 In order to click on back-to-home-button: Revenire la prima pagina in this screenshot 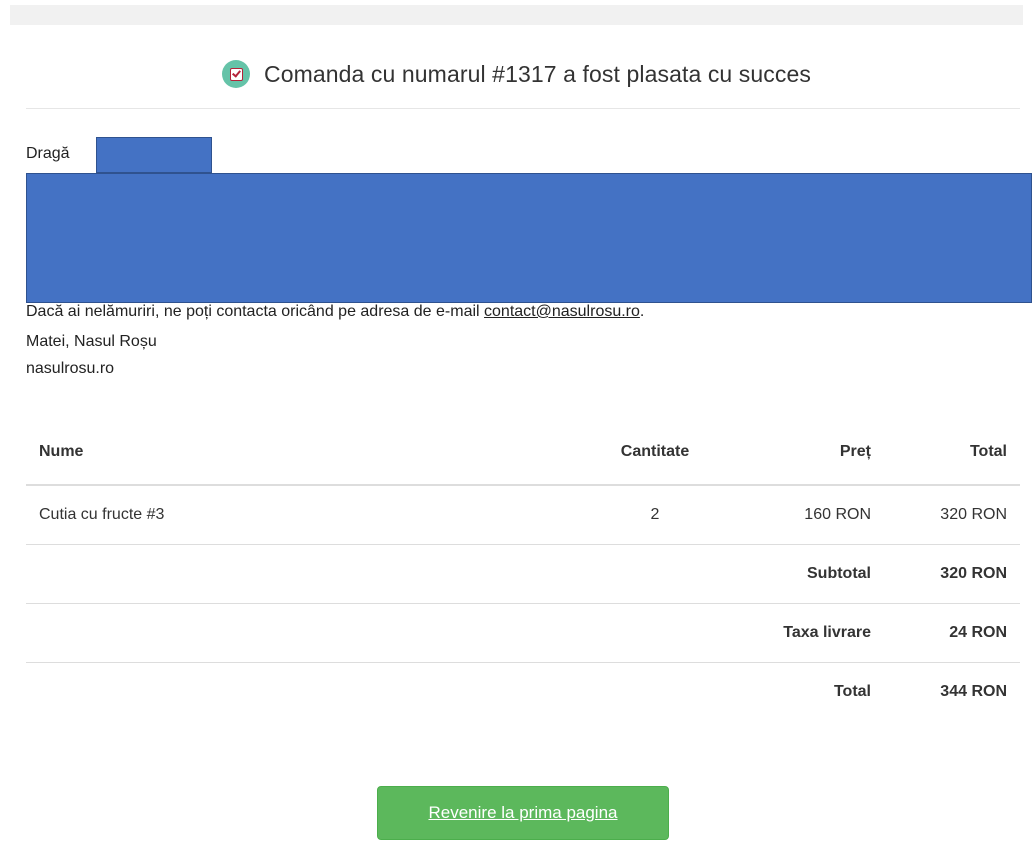, I will do `click(523, 813)`.